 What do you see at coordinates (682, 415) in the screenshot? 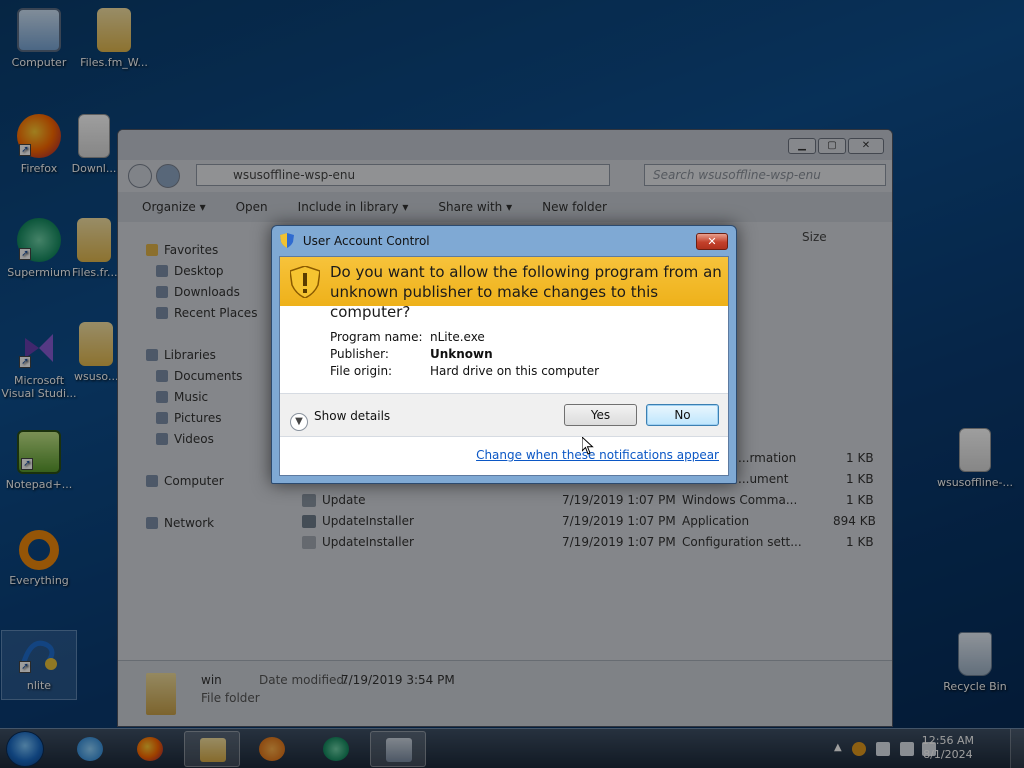
I see `no-button: No` at bounding box center [682, 415].